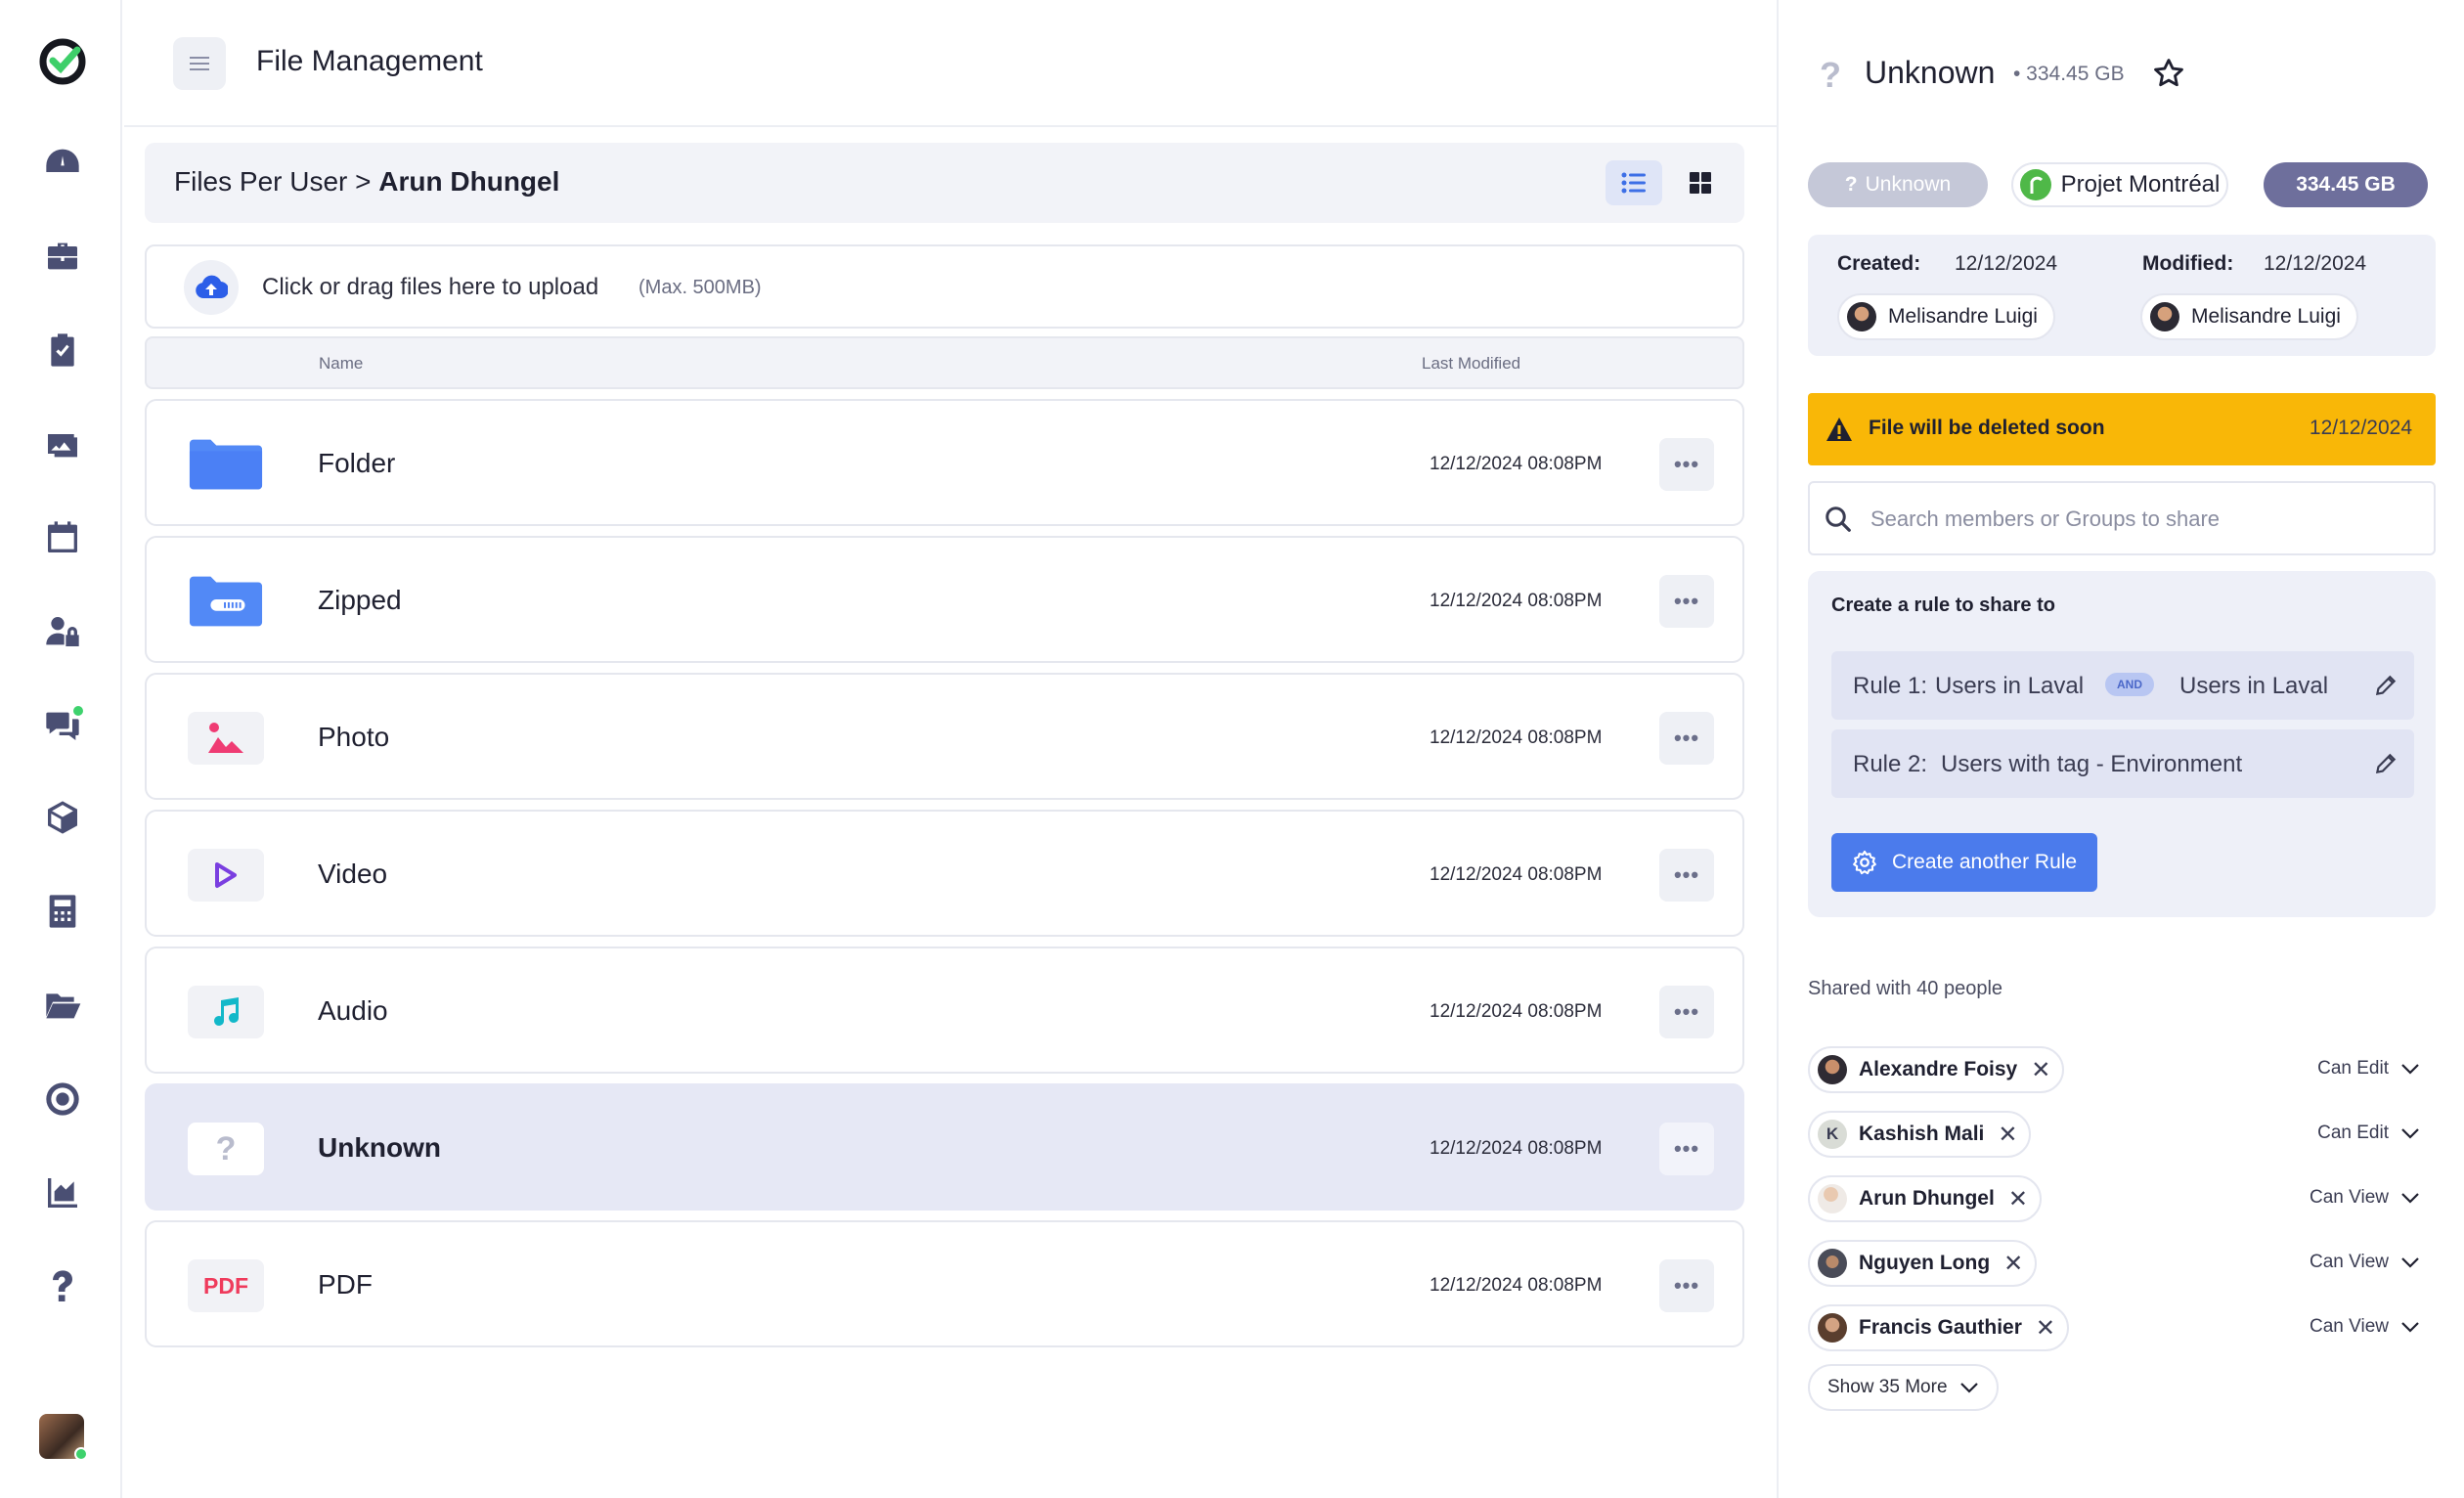 The width and height of the screenshot is (2464, 1498). Describe the element at coordinates (1890, 686) in the screenshot. I see `rule-label: Rule 1:` at that location.